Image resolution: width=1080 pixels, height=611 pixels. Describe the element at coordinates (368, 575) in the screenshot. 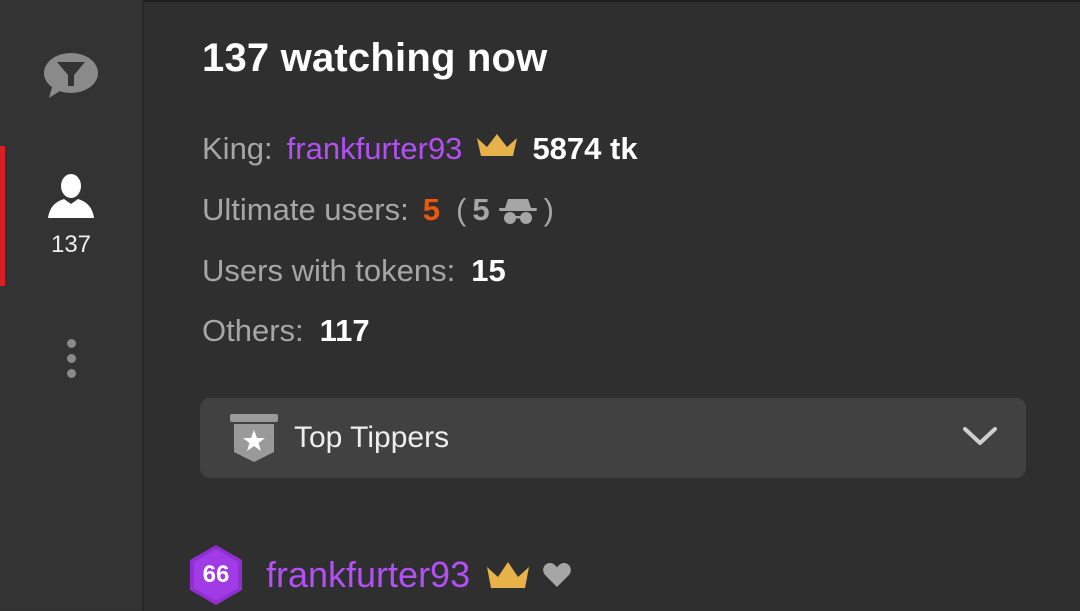

I see `tipper-username: frankfurter93` at that location.